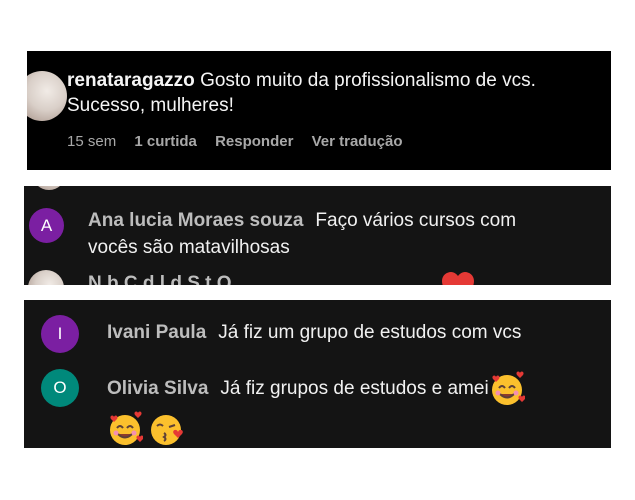 The width and height of the screenshot is (635, 500). I want to click on comment-meta: 15 sem 1 curtida Responder Ver tradução, so click(241, 141).